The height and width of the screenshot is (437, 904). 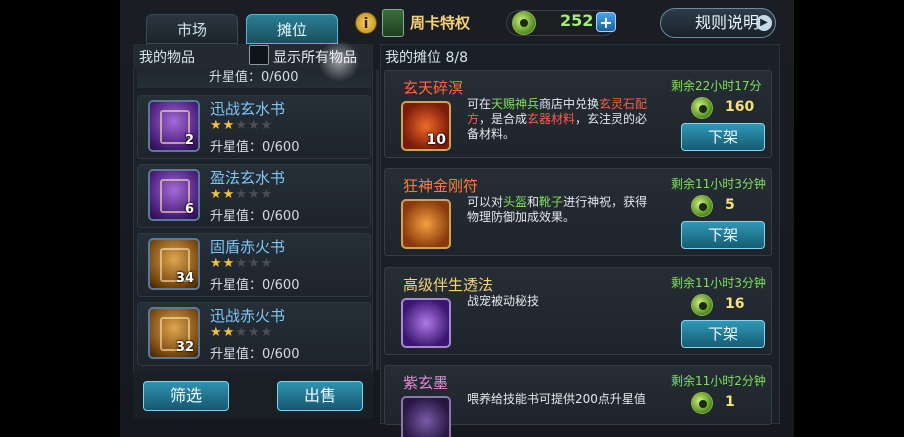 I want to click on inventory-title: 我的物品, so click(x=167, y=58).